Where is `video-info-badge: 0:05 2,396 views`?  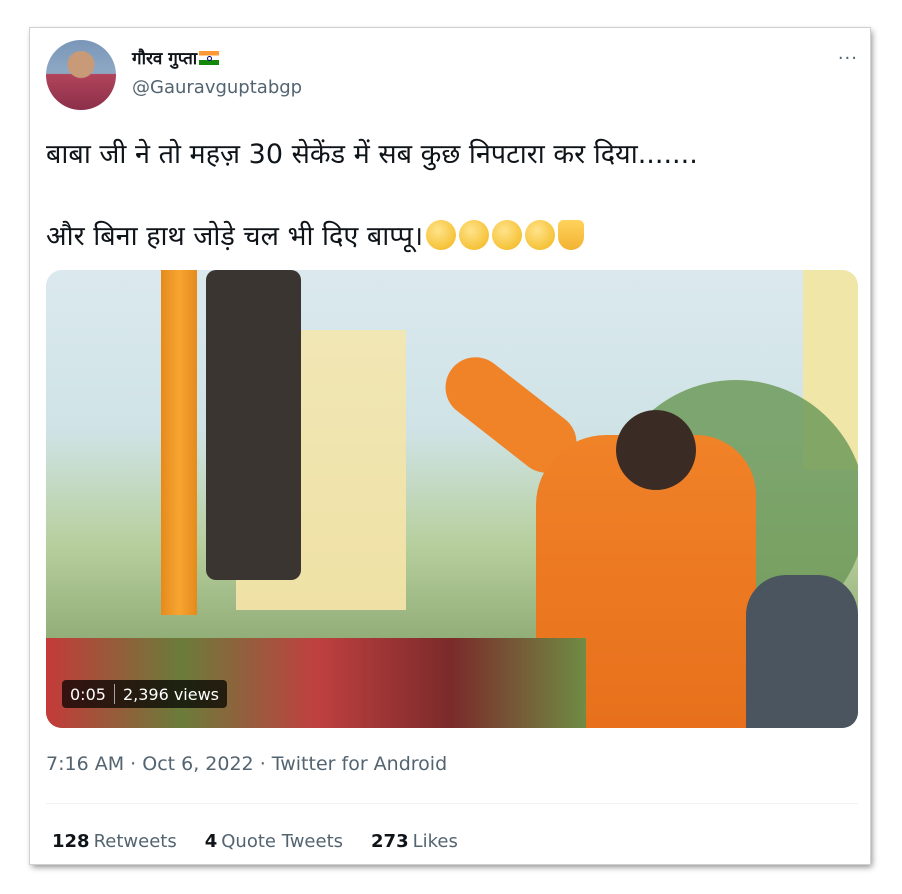 video-info-badge: 0:05 2,396 views is located at coordinates (145, 694).